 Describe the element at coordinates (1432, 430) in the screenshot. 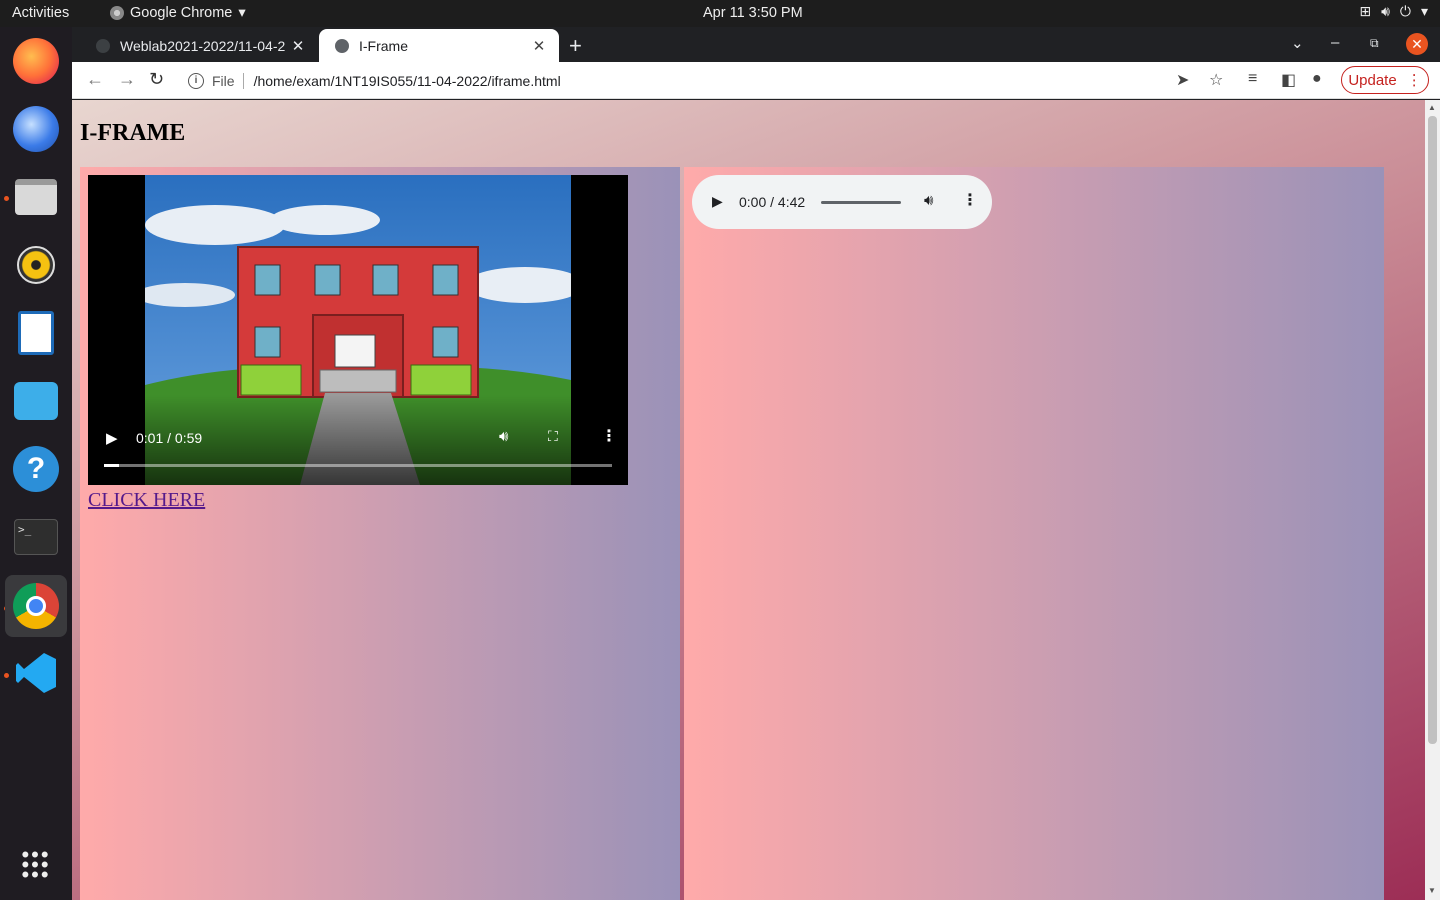

I see `scrollbar-thumb` at that location.